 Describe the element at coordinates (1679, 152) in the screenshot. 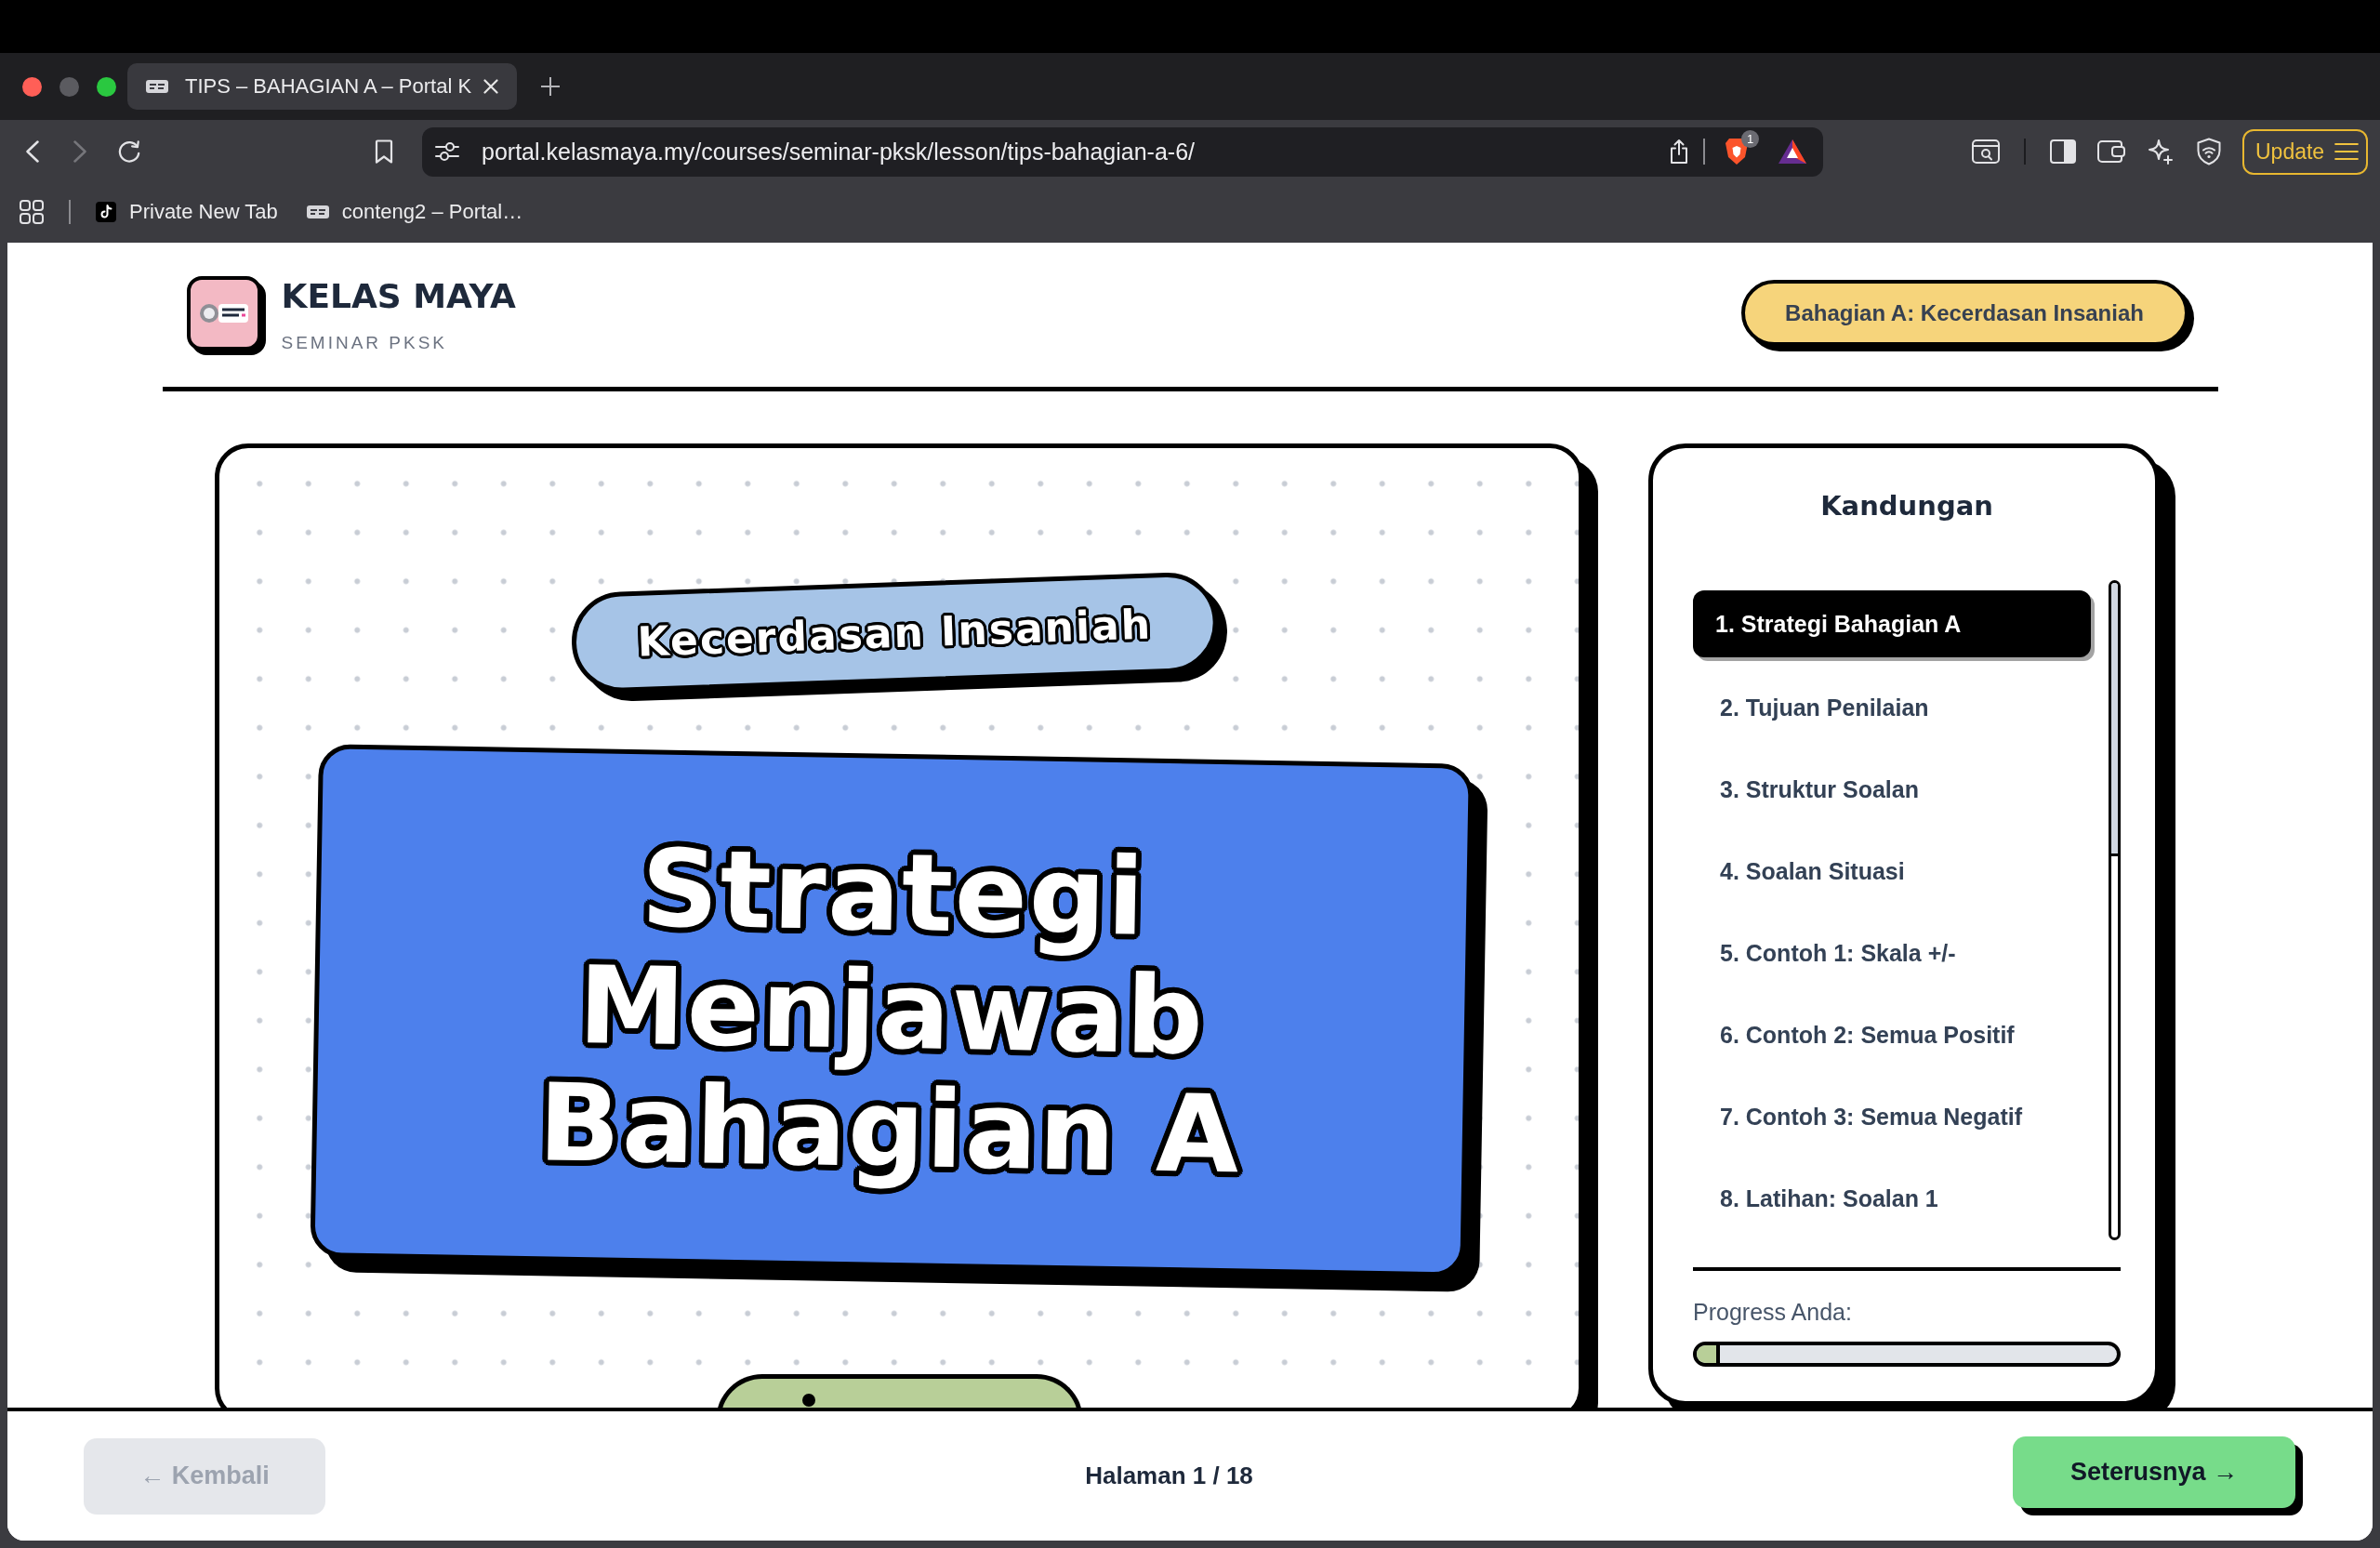

I see `share-icon` at that location.